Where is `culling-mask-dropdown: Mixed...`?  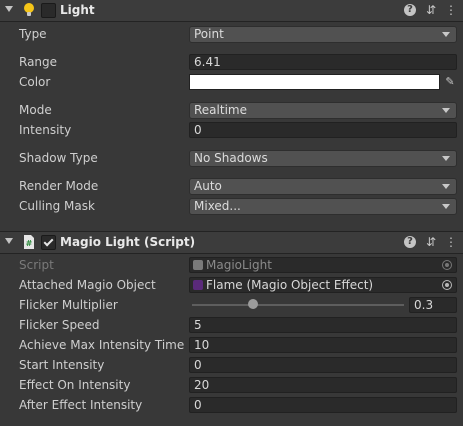 culling-mask-dropdown: Mixed... is located at coordinates (323, 206).